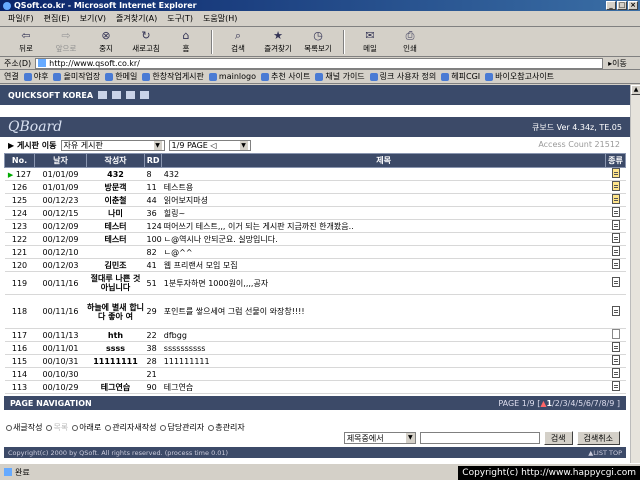 The image size is (640, 480). I want to click on home-nav-icon, so click(103, 95).